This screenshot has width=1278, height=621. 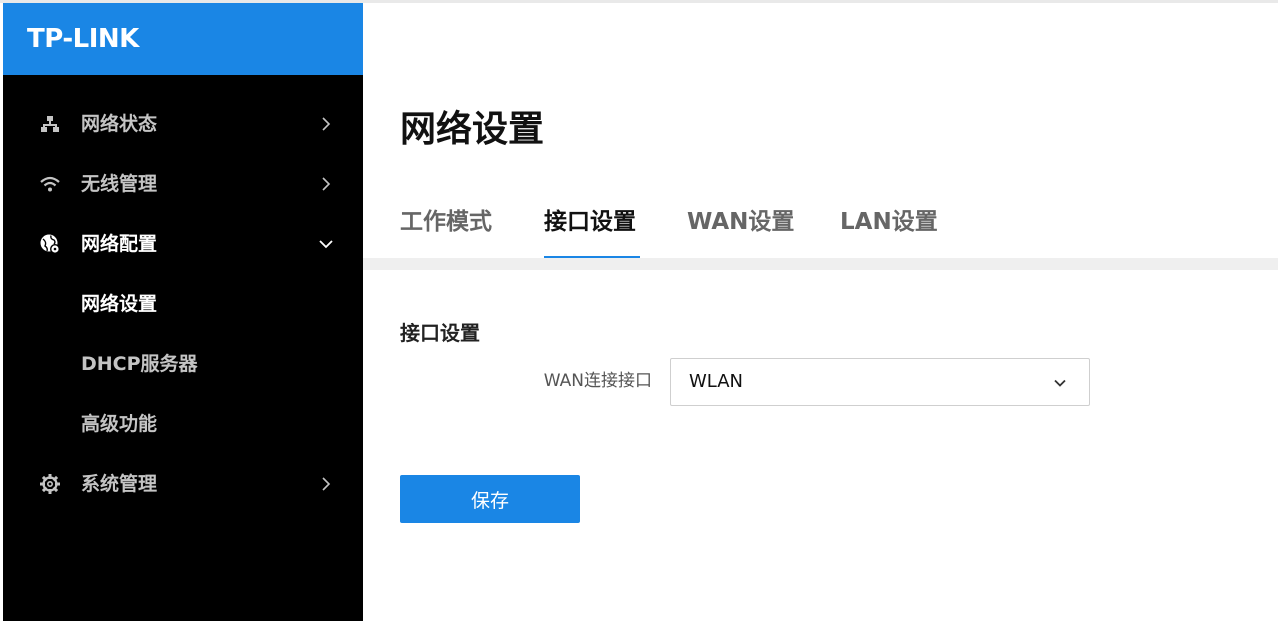 I want to click on sidebar-item-network-config: 网络配置, so click(x=183, y=244).